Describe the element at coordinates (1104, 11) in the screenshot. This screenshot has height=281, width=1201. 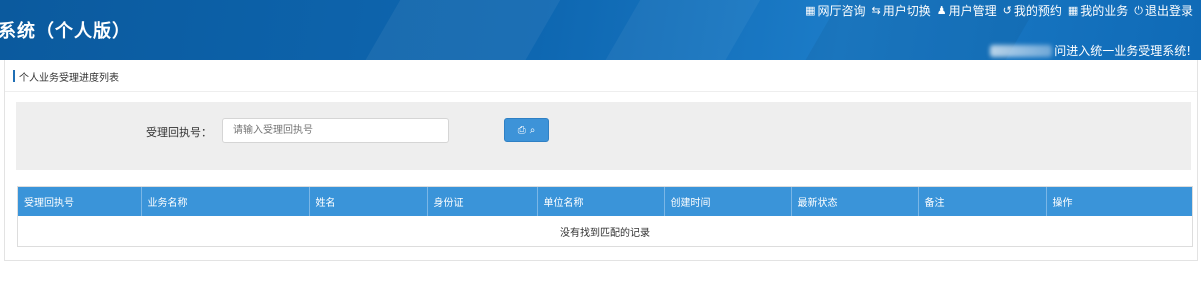
I see `nav-my-business-label: 我的业务` at that location.